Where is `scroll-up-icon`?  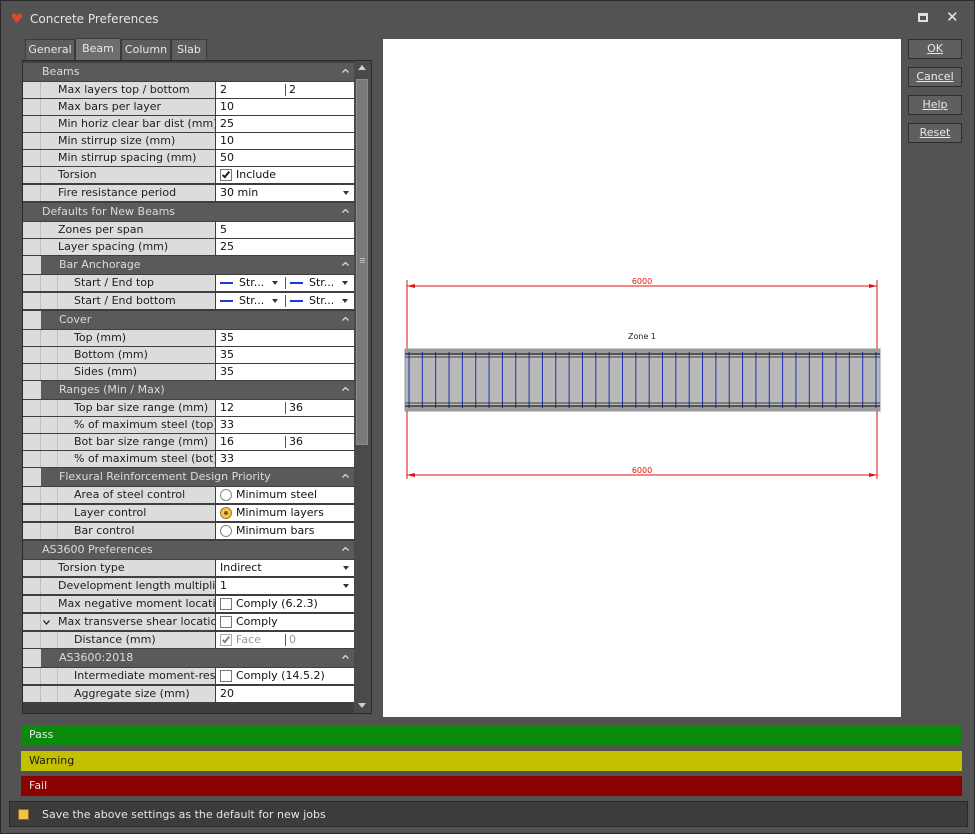 scroll-up-icon is located at coordinates (362, 67).